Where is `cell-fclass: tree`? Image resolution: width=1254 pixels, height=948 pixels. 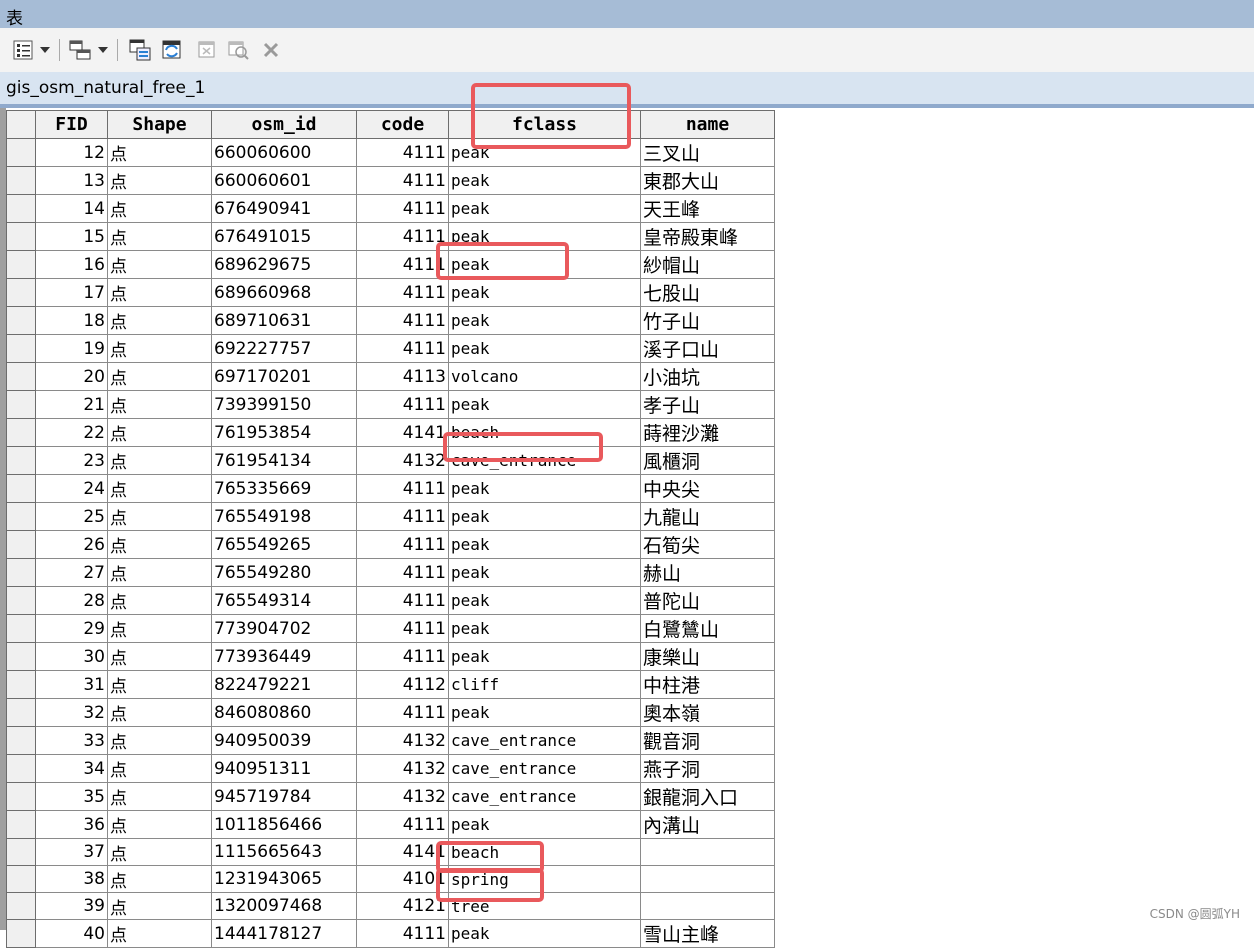
cell-fclass: tree is located at coordinates (544, 906).